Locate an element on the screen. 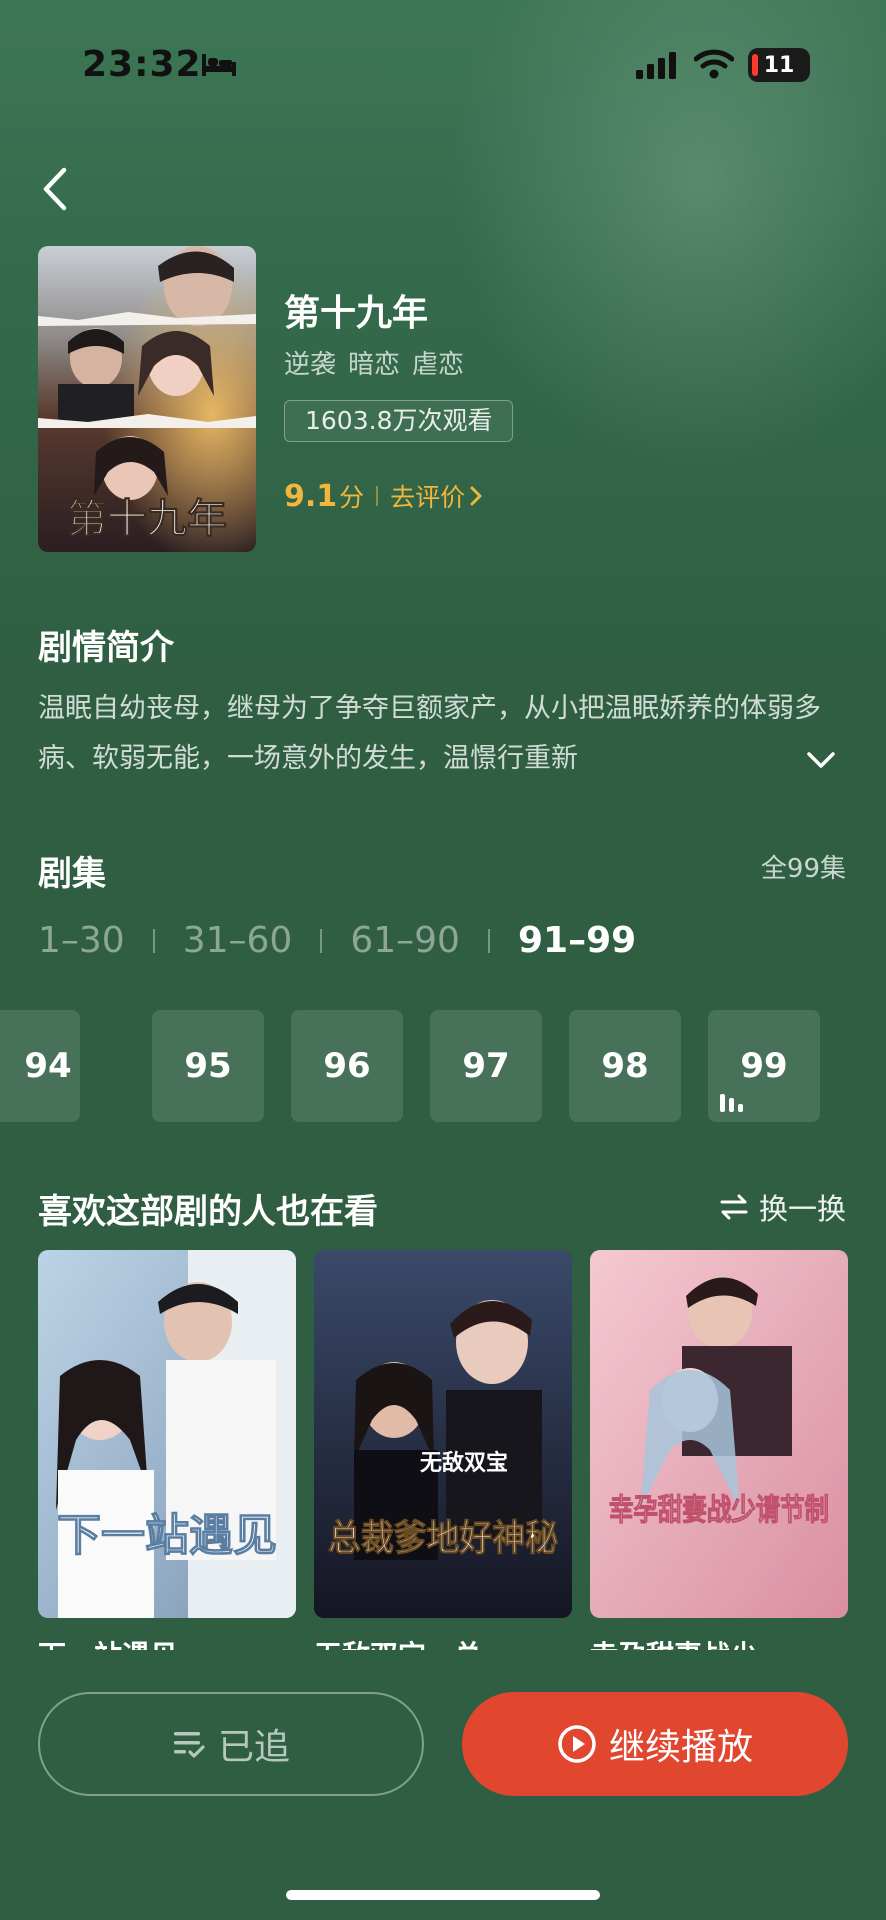  rate-label: 去评价 is located at coordinates (428, 497).